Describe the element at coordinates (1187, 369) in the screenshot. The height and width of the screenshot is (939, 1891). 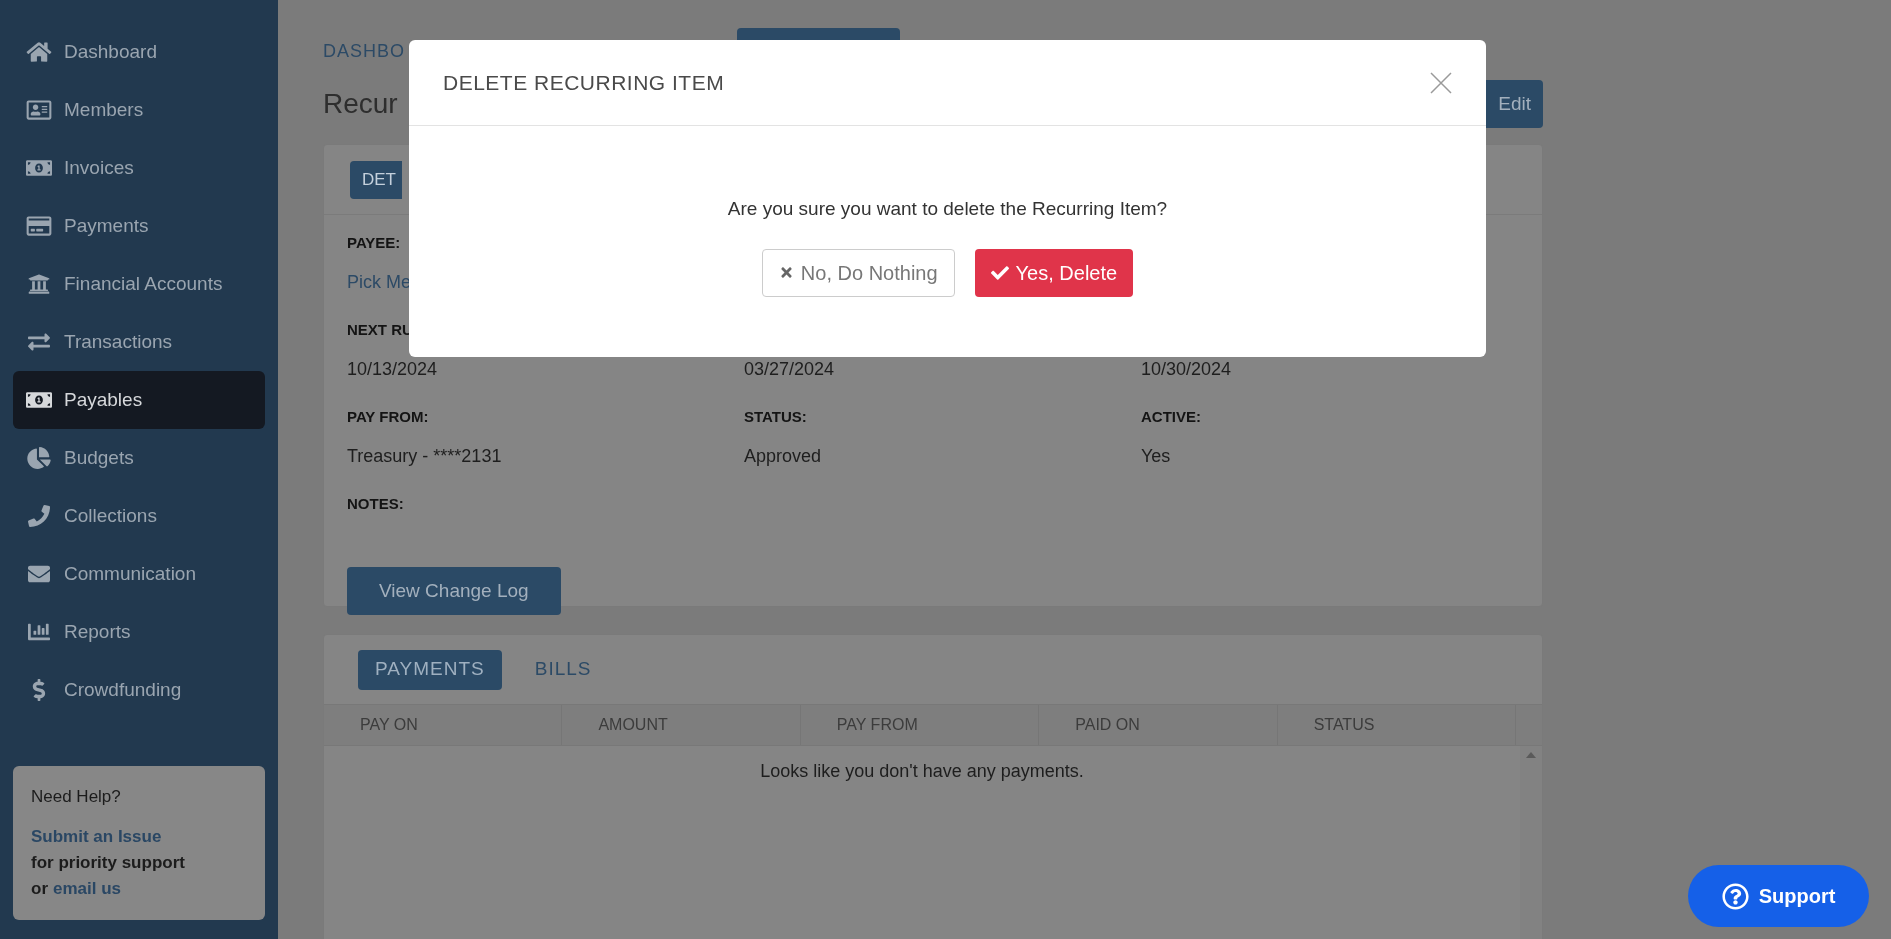
I see `field-value: 10/30/2024` at that location.